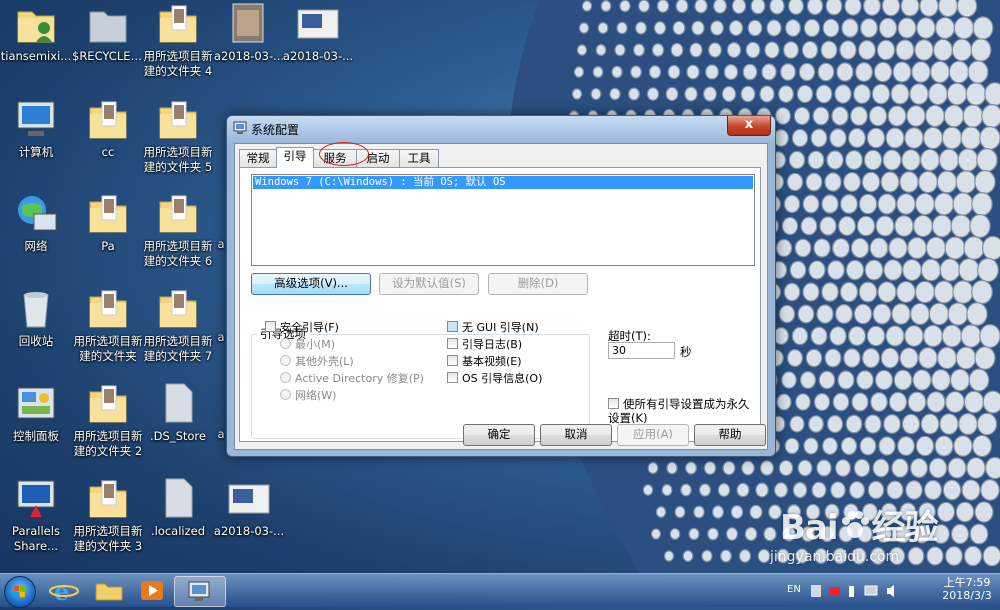 This screenshot has height=610, width=1000. What do you see at coordinates (65, 591) in the screenshot?
I see `taskbar-ie: e` at bounding box center [65, 591].